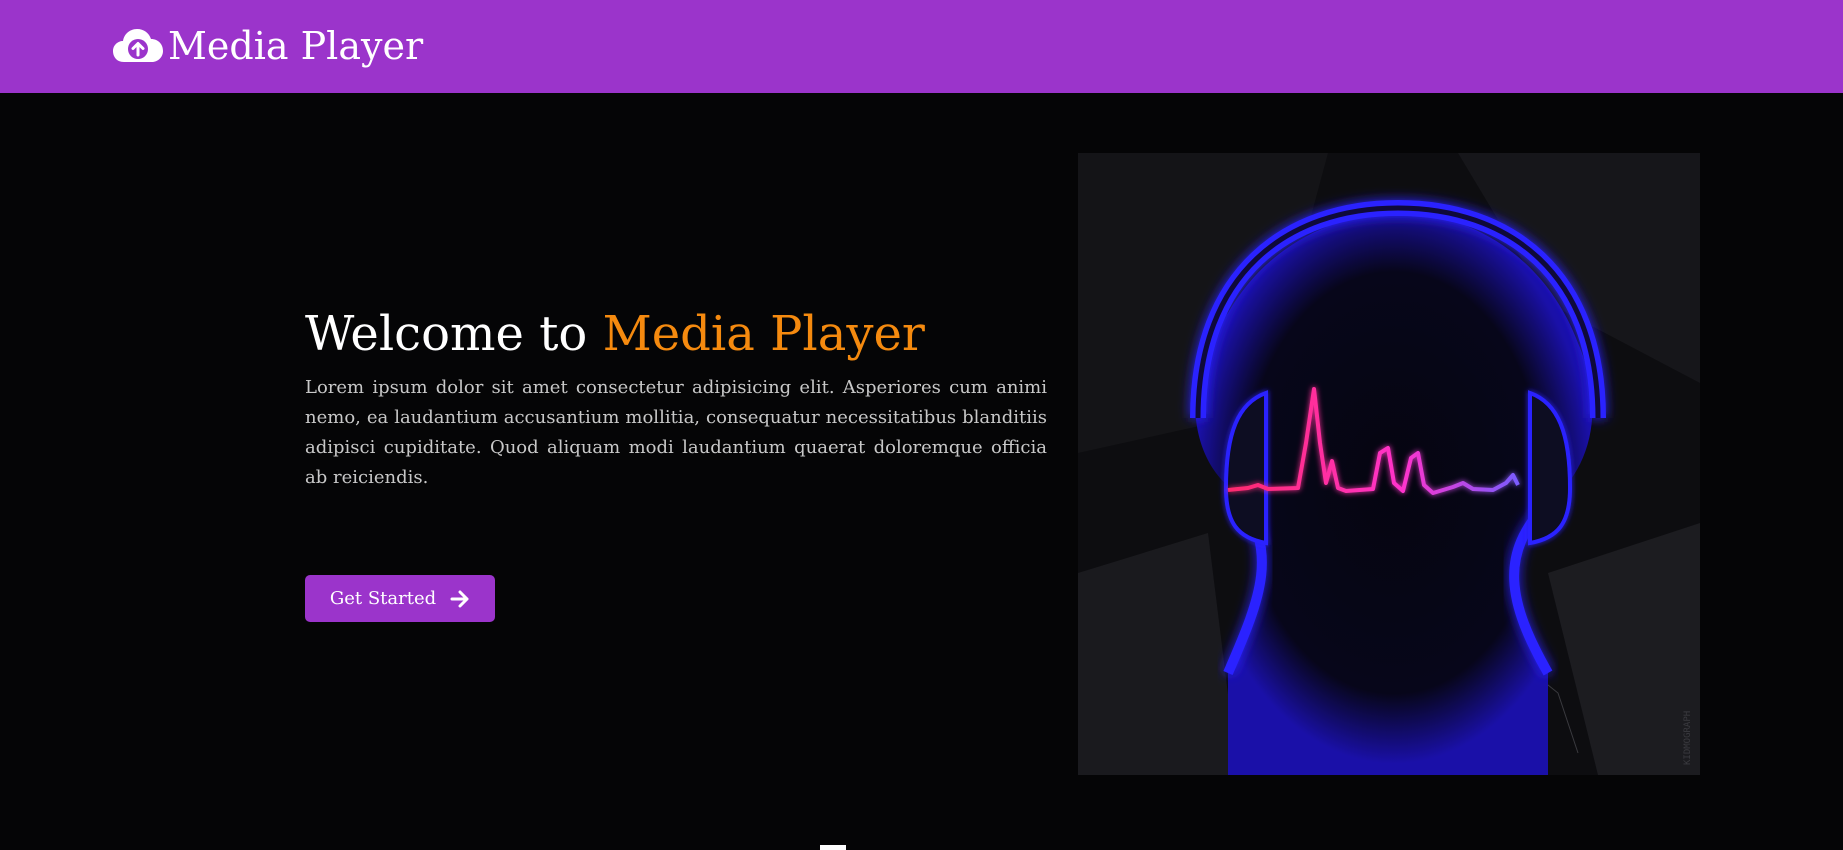 The height and width of the screenshot is (850, 1843). What do you see at coordinates (459, 598) in the screenshot?
I see `arrow-right-icon` at bounding box center [459, 598].